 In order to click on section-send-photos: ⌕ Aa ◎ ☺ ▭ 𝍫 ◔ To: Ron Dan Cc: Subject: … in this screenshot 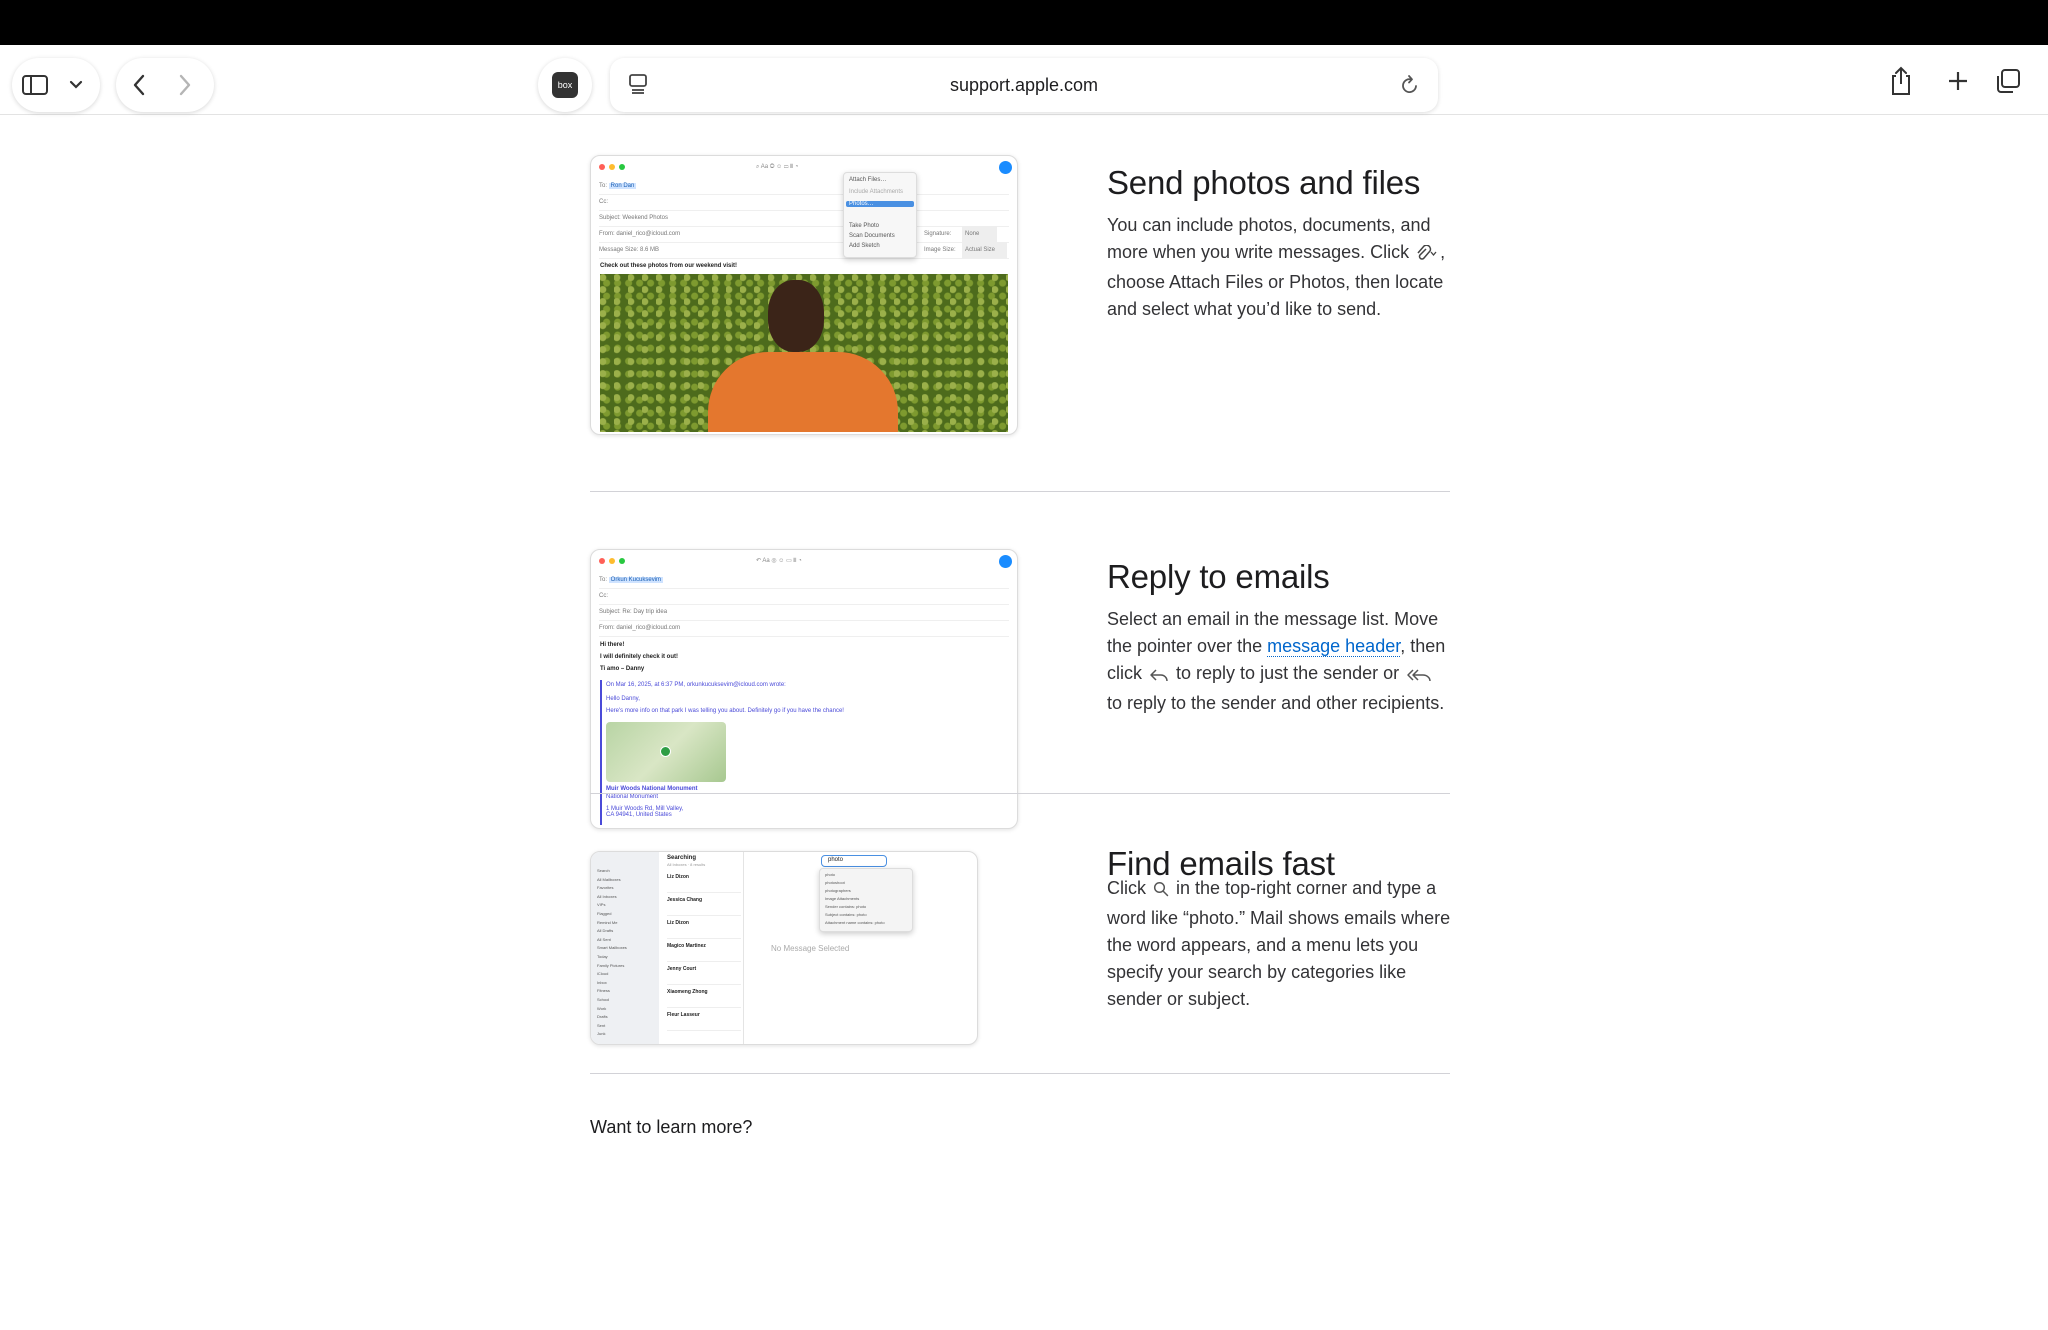, I will do `click(1020, 305)`.